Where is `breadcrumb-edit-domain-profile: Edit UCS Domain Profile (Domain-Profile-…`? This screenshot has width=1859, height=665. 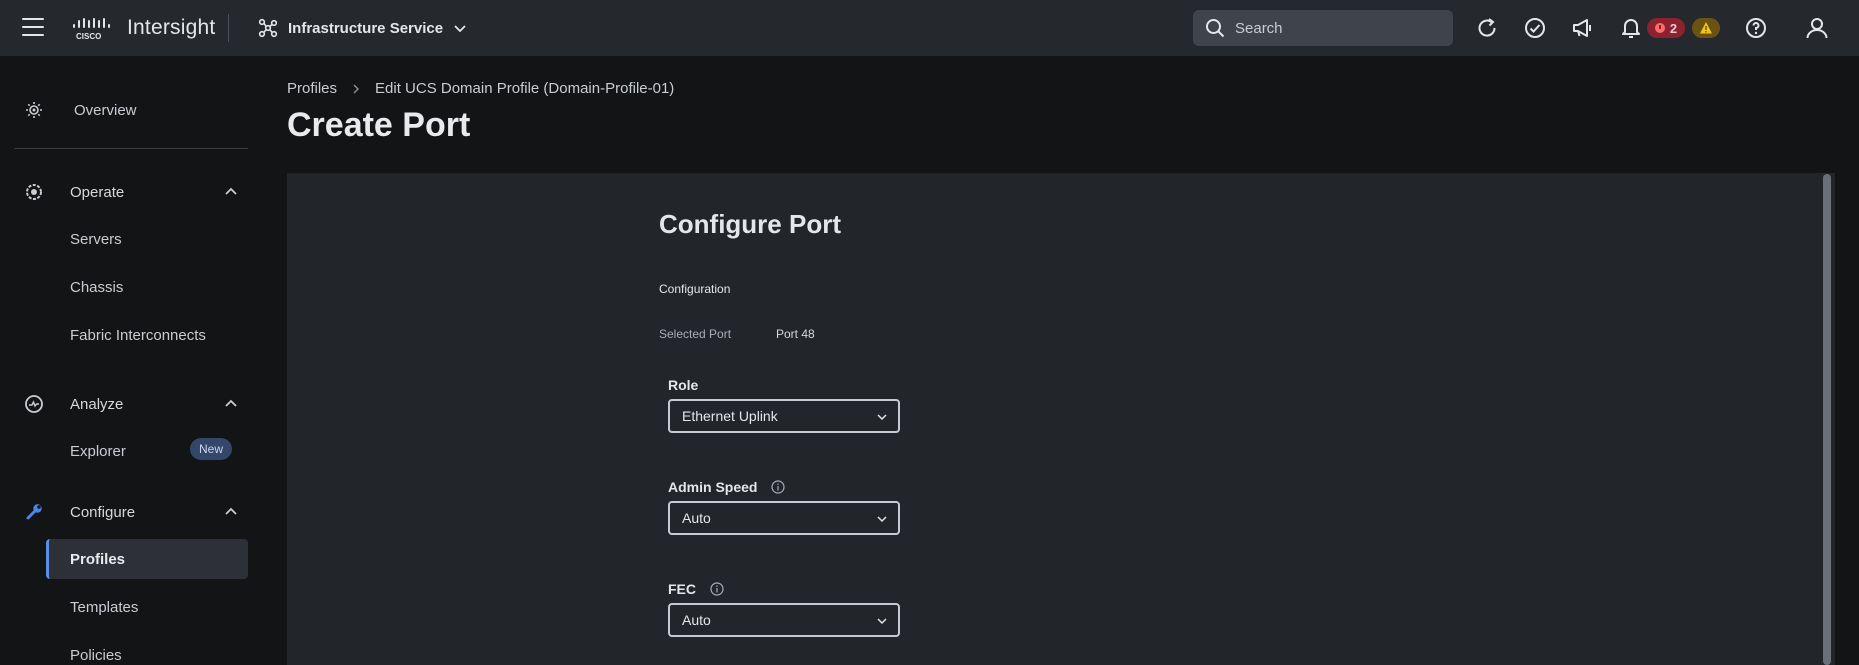
breadcrumb-edit-domain-profile: Edit UCS Domain Profile (Domain-Profile-… is located at coordinates (524, 88).